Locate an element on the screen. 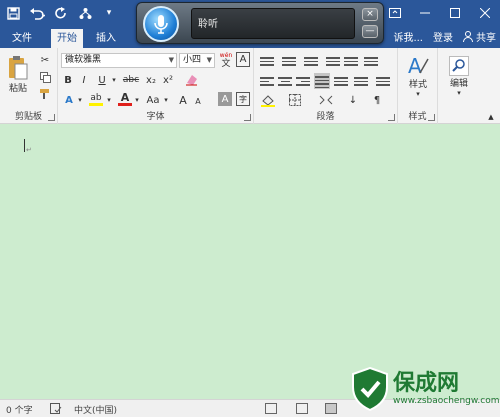  editing-group: 编辑 ▾ is located at coordinates (458, 86).